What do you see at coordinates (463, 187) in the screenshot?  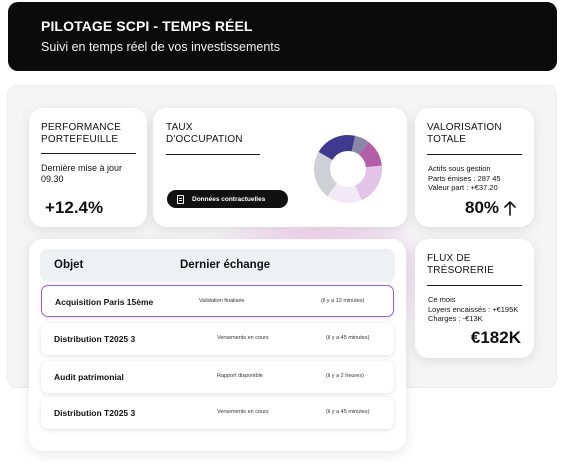 I see `valuation-line: Valeur part : +€37.20` at bounding box center [463, 187].